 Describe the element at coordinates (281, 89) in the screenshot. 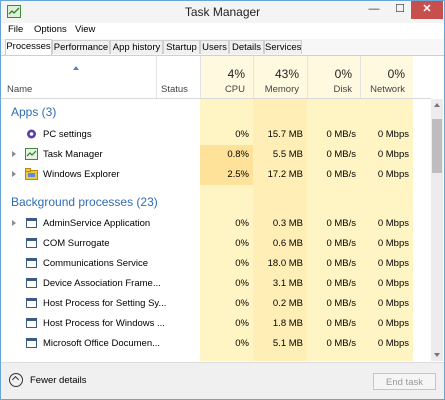

I see `memory-label: Memory` at that location.